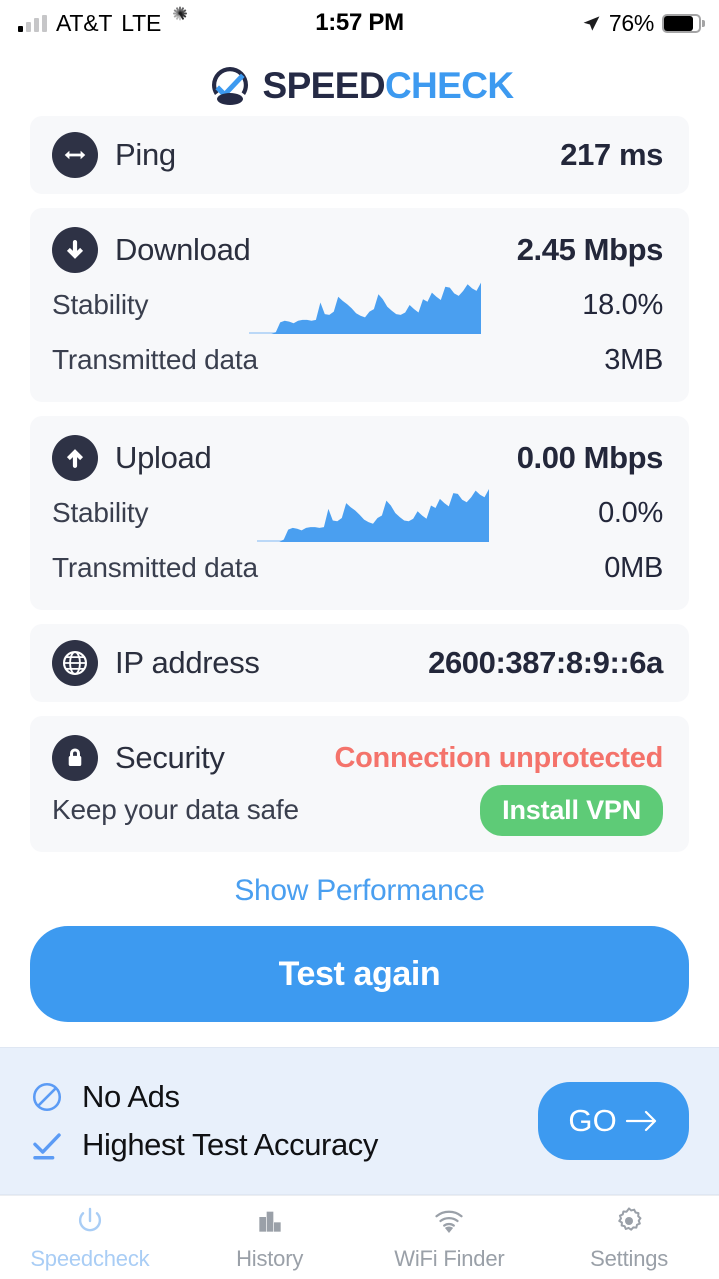 This screenshot has width=719, height=1279. Describe the element at coordinates (75, 663) in the screenshot. I see `globe-icon` at that location.